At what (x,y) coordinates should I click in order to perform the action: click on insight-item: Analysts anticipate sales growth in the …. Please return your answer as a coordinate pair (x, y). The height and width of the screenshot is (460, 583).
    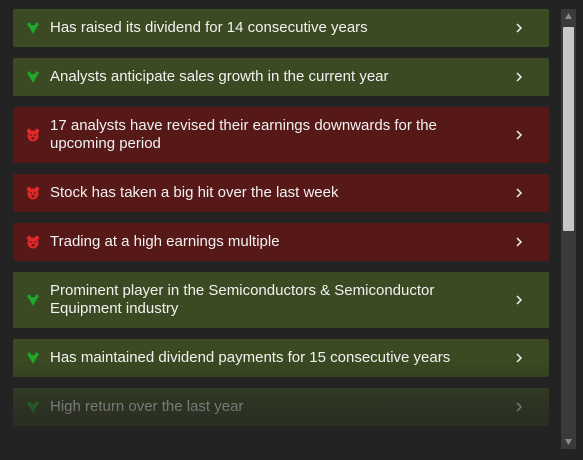
    Looking at the image, I should click on (281, 77).